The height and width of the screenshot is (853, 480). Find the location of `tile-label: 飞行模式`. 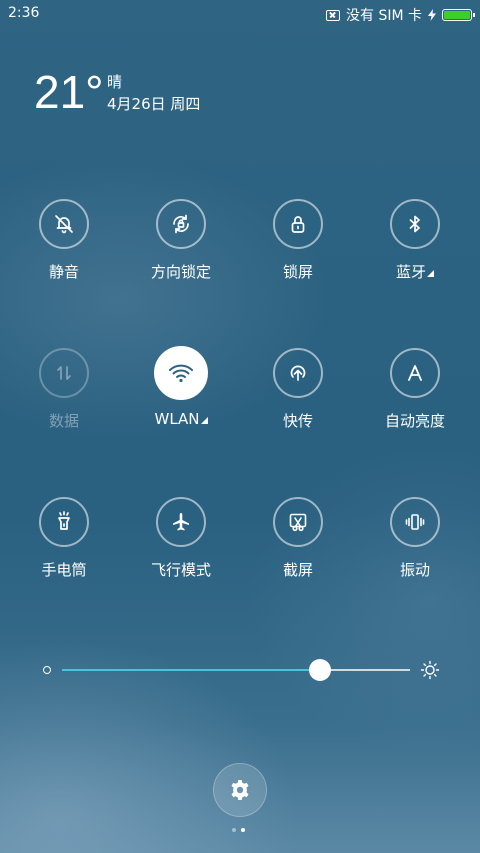

tile-label: 飞行模式 is located at coordinates (180, 570).